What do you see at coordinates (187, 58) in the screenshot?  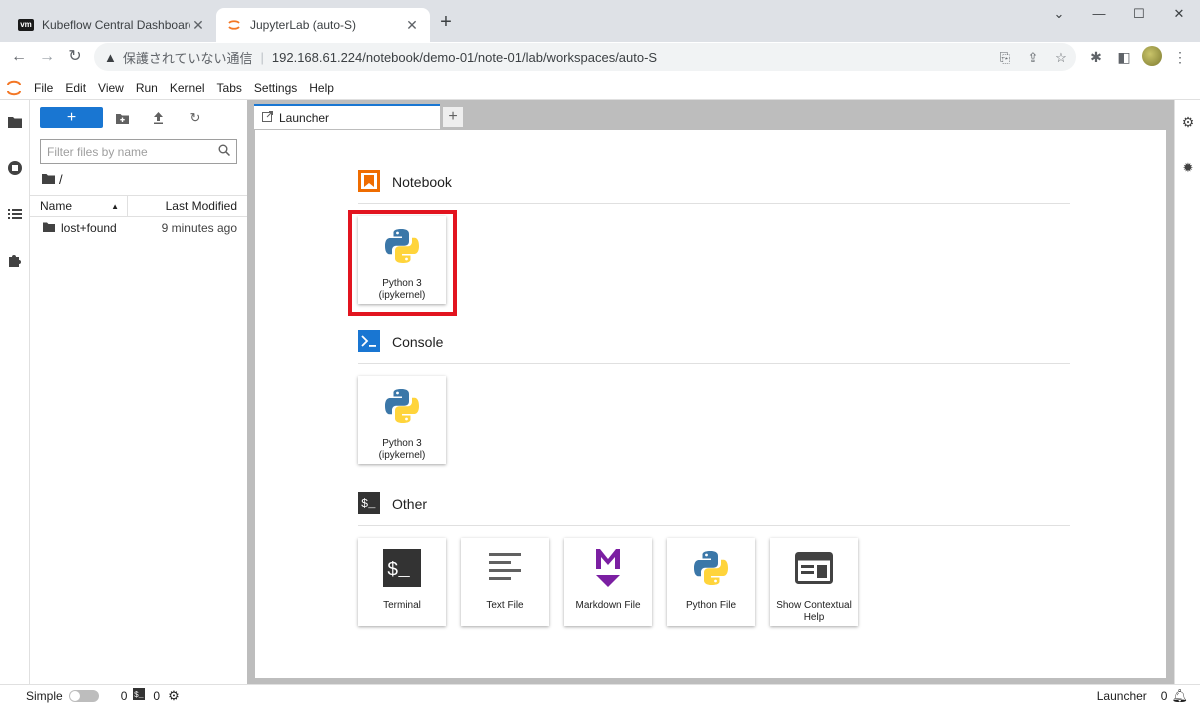 I see `security-status: 保護されていない通信` at bounding box center [187, 58].